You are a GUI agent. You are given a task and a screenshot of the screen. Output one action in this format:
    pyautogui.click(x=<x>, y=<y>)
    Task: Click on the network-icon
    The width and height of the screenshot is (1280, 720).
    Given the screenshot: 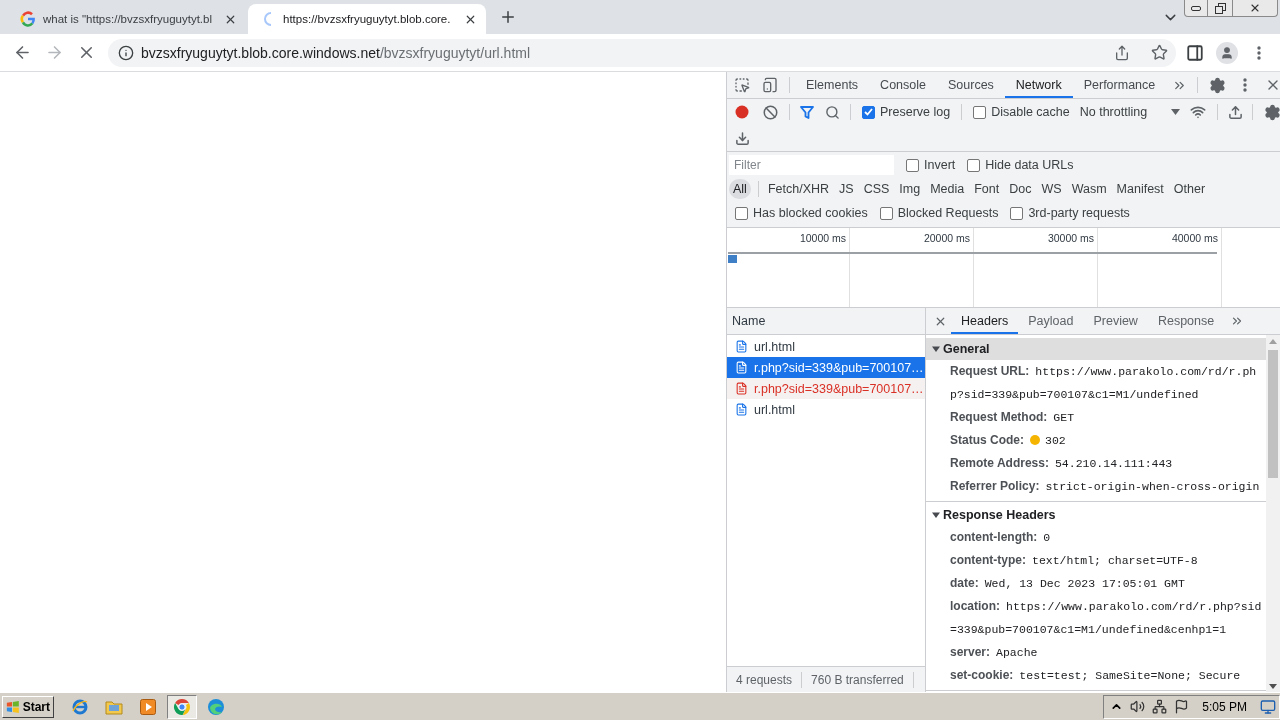 What is the action you would take?
    pyautogui.click(x=1160, y=706)
    